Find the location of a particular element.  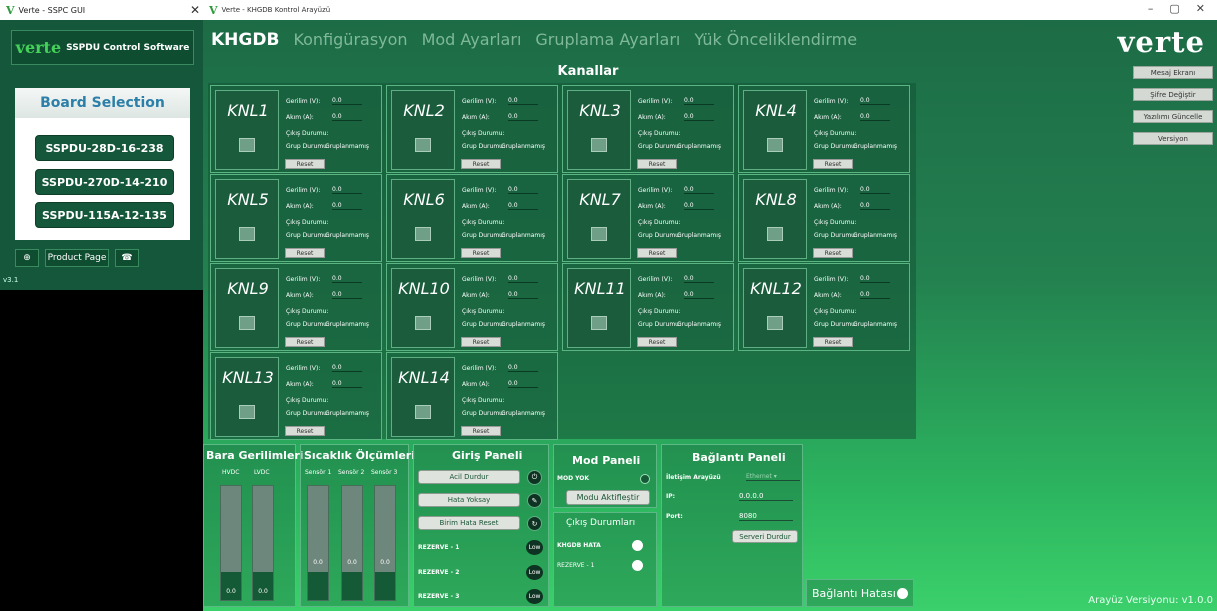

board-selection-title: Board Selection is located at coordinates (102, 103).